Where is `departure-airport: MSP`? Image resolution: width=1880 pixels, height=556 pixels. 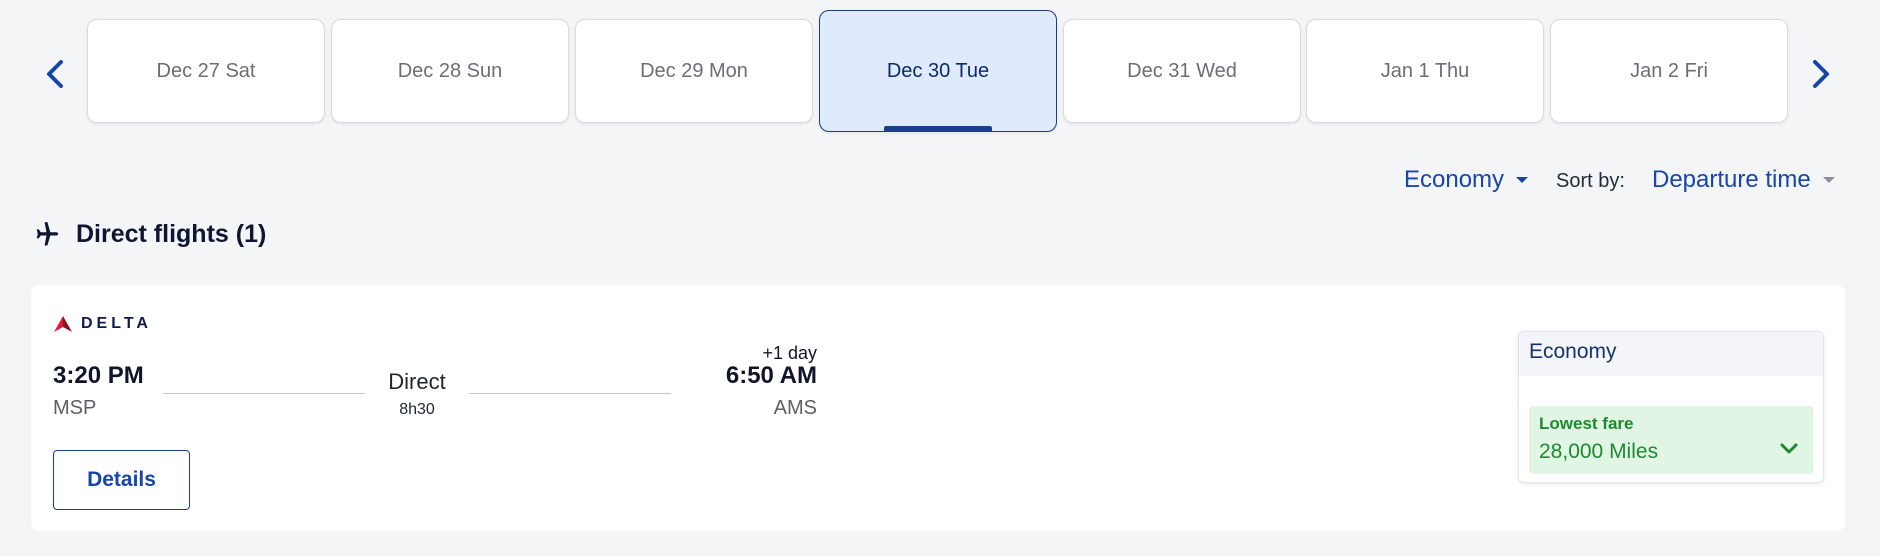 departure-airport: MSP is located at coordinates (75, 408).